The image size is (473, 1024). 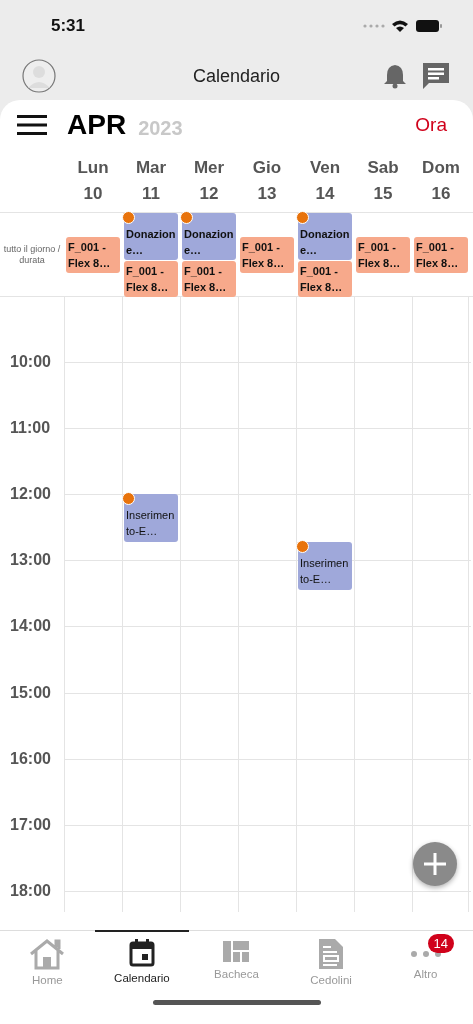 I want to click on weekday-label: Dom, so click(x=441, y=168).